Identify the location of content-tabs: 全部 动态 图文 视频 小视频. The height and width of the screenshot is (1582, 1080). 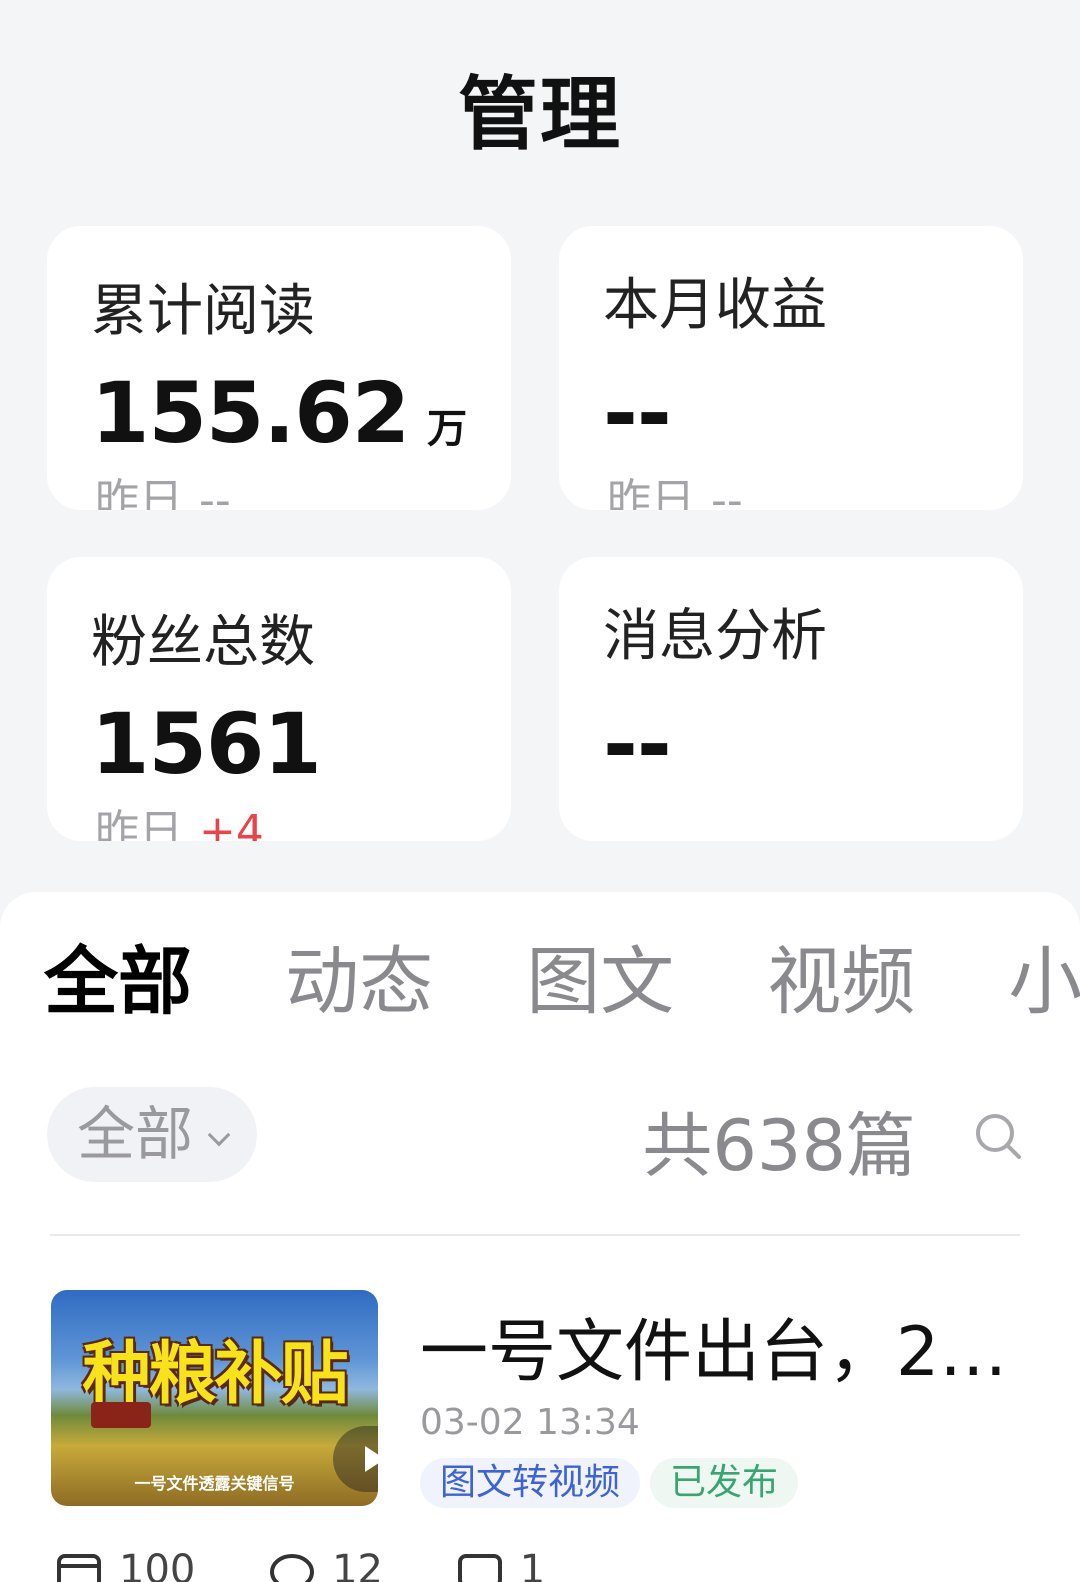
(562, 975).